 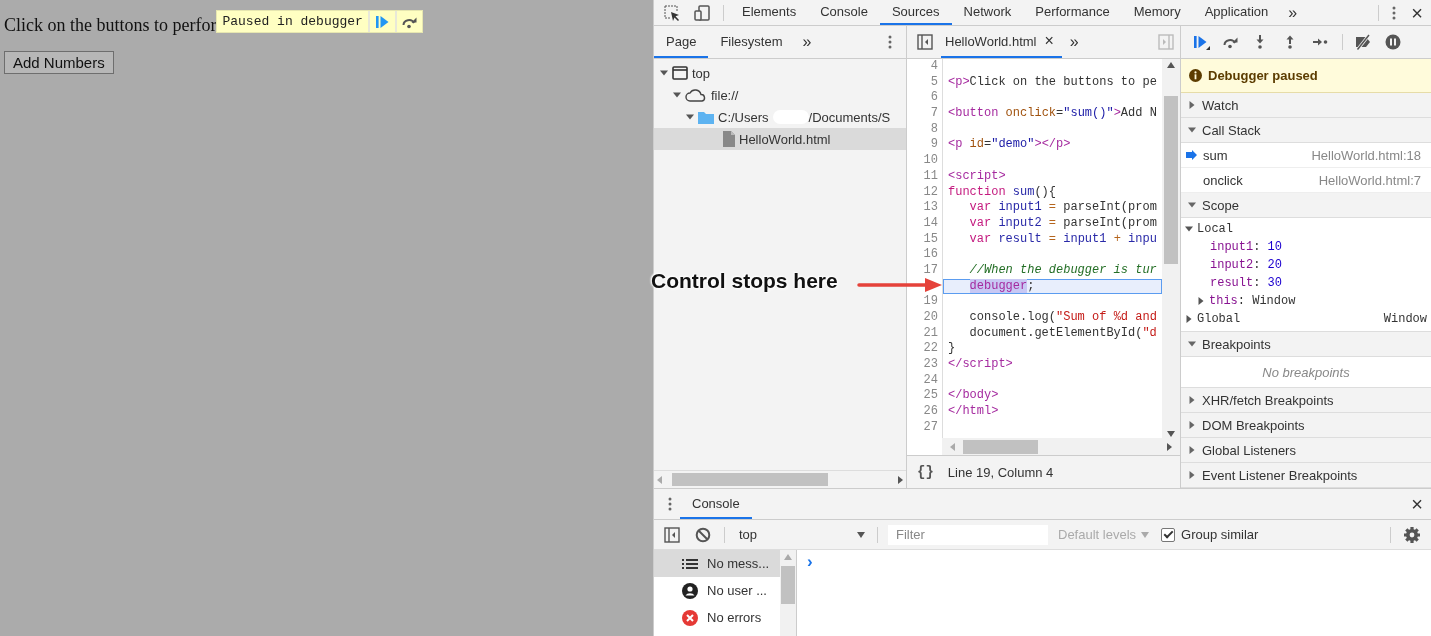 I want to click on section-header: Event Listener Breakpoints, so click(x=1306, y=475).